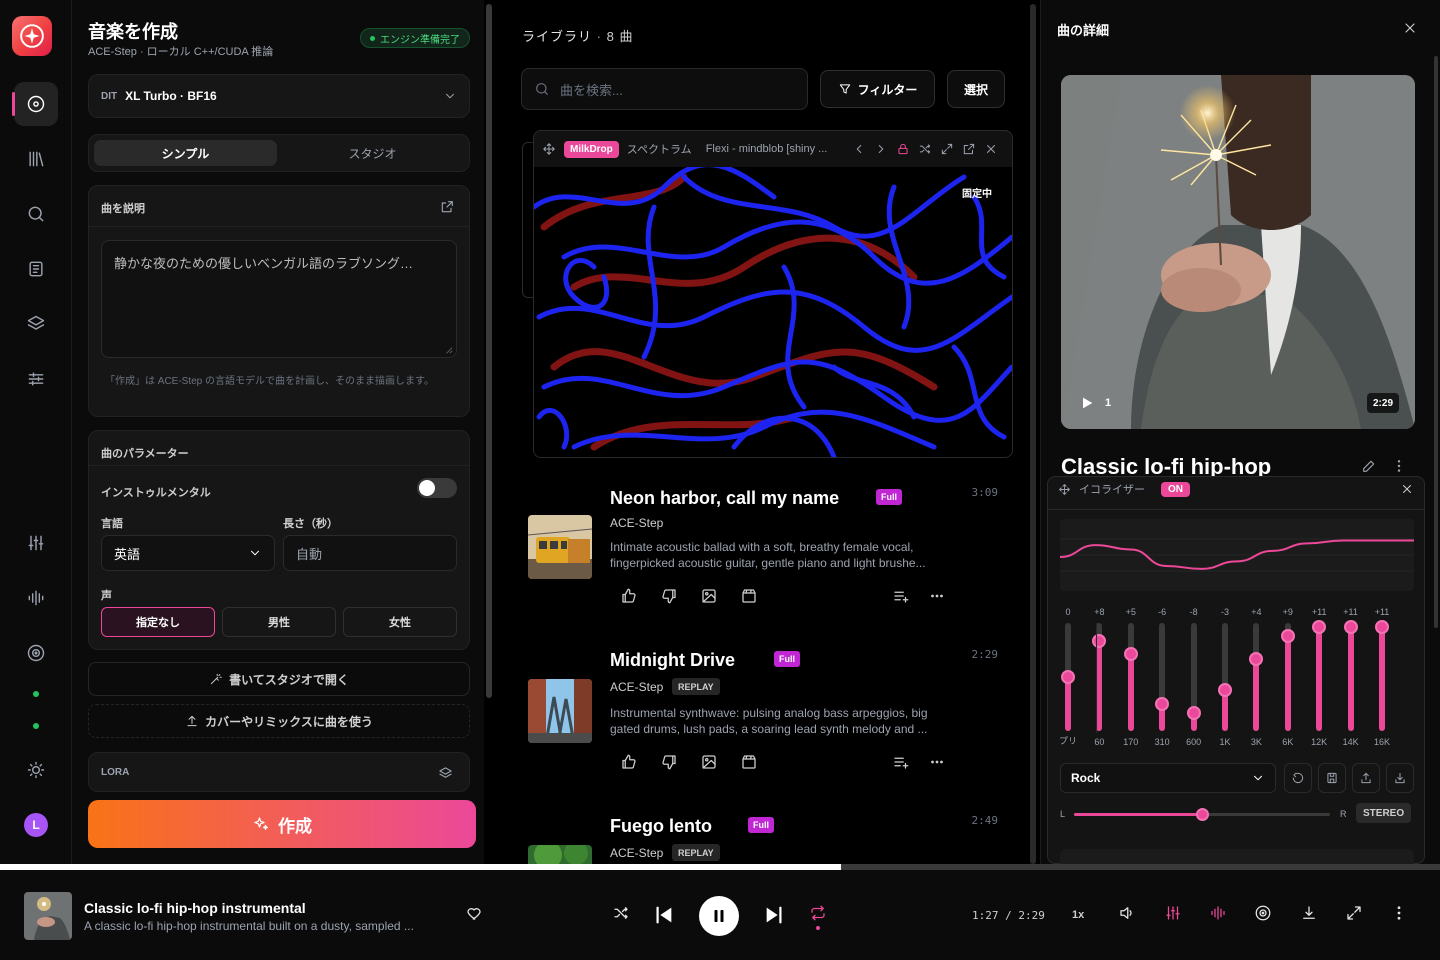 This screenshot has width=1440, height=960. What do you see at coordinates (35, 104) in the screenshot?
I see `nav-create-button` at bounding box center [35, 104].